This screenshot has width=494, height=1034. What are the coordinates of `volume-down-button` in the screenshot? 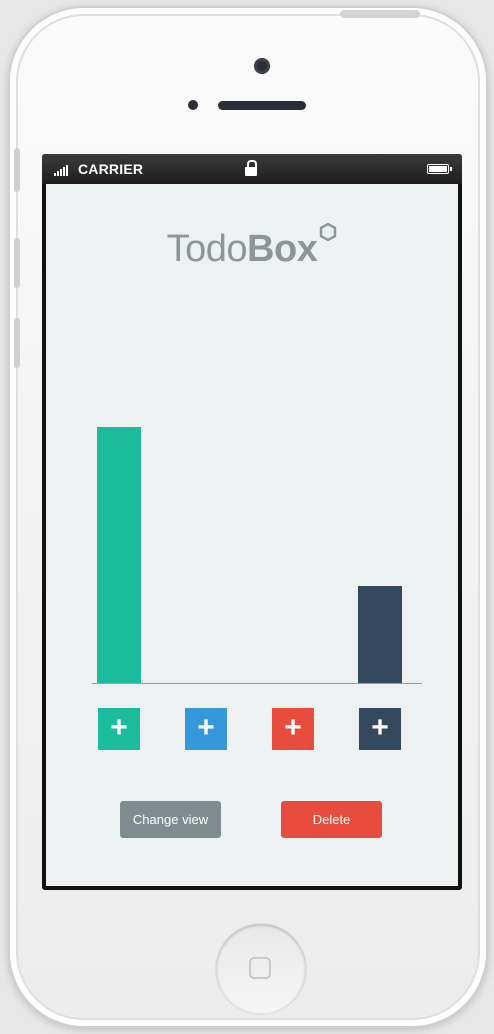 It's located at (17, 343).